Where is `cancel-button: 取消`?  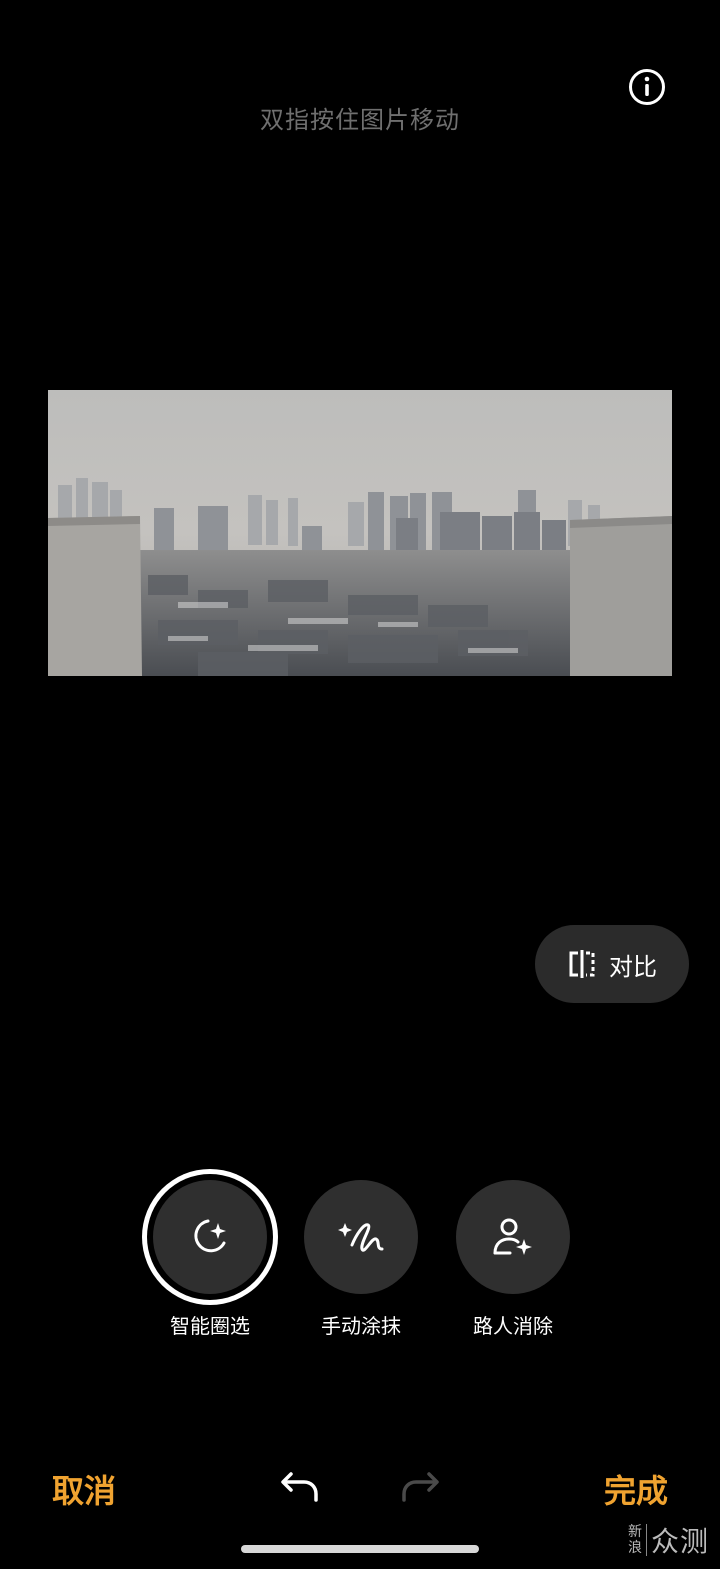
cancel-button: 取消 is located at coordinates (84, 1489).